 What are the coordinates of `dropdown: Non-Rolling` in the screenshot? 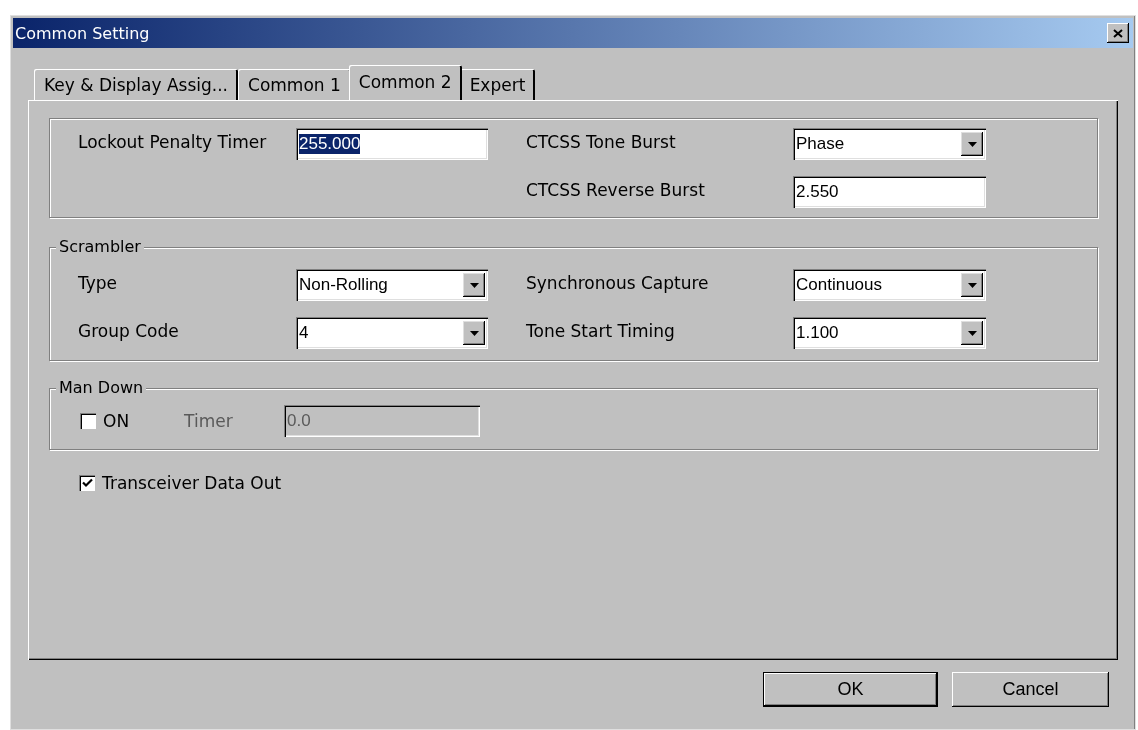 It's located at (392, 285).